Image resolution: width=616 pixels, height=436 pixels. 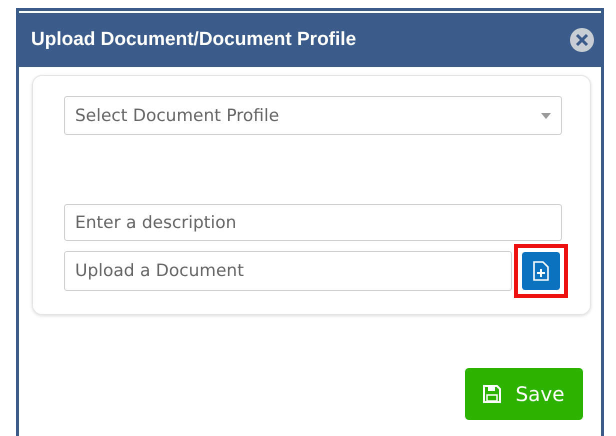 I want to click on upload-field: Upload a Document, so click(x=288, y=271).